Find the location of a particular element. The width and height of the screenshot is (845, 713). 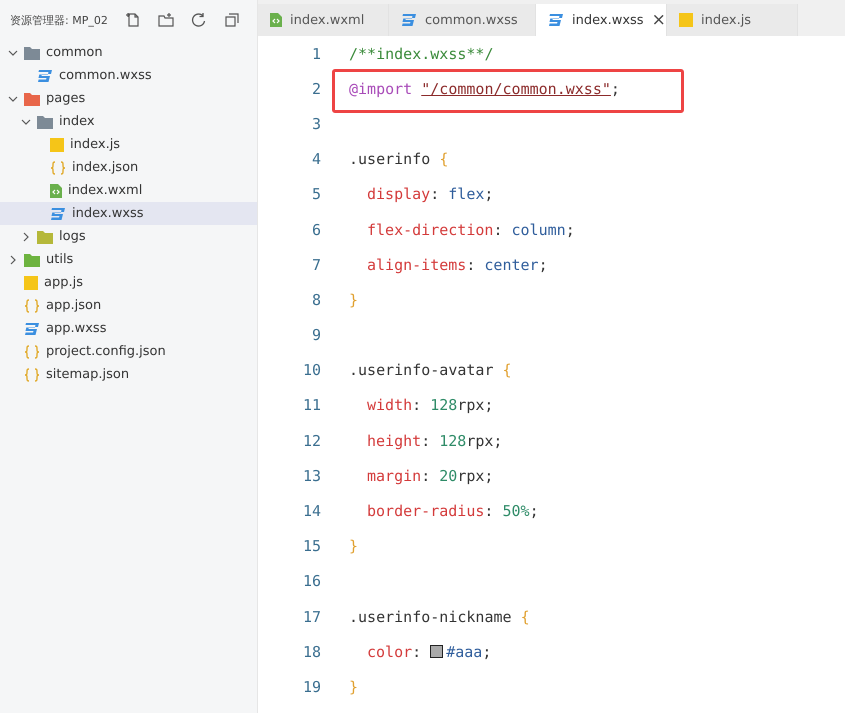

close-icon: × is located at coordinates (659, 20).